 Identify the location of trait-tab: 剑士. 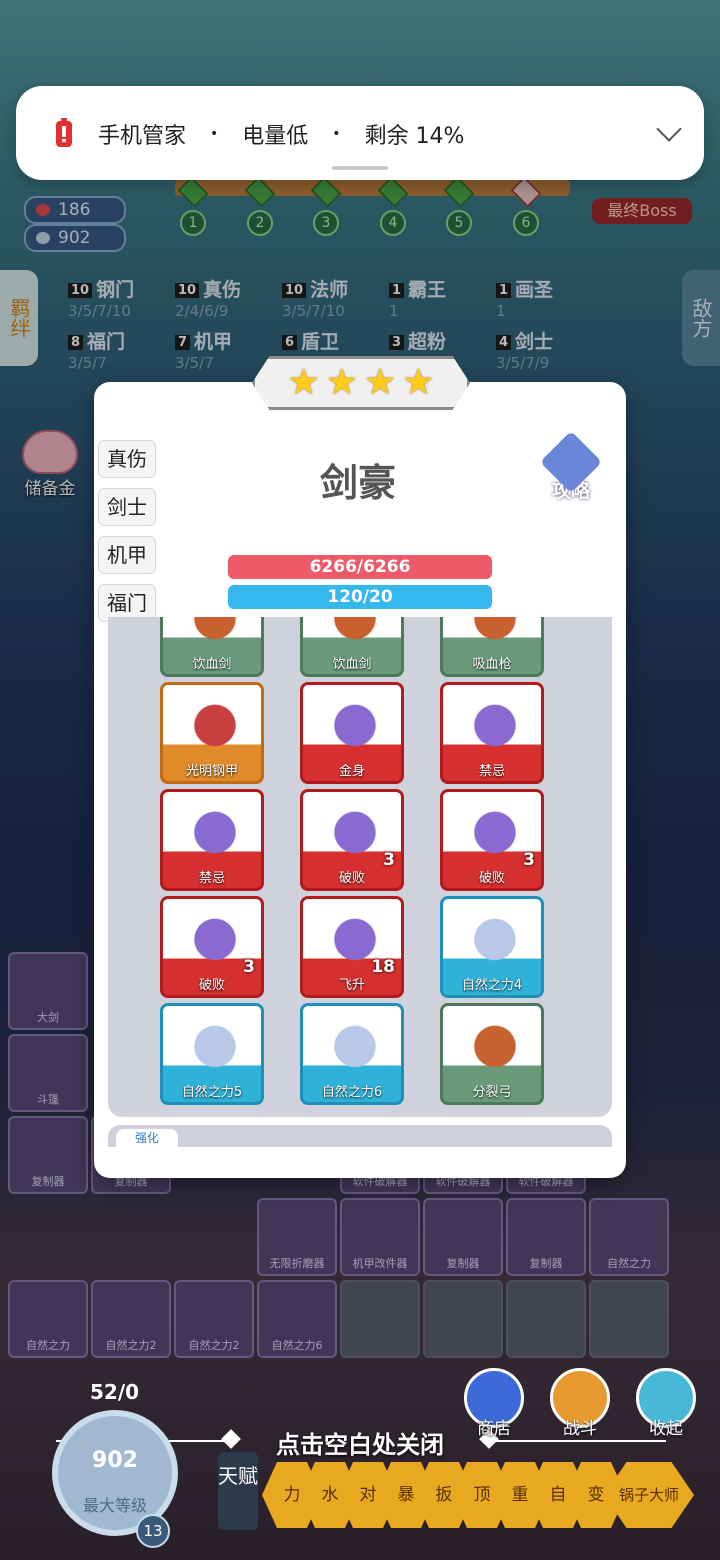
(127, 507).